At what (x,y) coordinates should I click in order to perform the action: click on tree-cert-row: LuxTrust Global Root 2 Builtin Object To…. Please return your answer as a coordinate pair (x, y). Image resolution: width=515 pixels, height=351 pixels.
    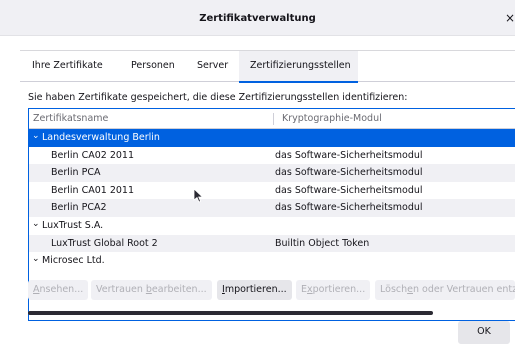
    Looking at the image, I should click on (272, 243).